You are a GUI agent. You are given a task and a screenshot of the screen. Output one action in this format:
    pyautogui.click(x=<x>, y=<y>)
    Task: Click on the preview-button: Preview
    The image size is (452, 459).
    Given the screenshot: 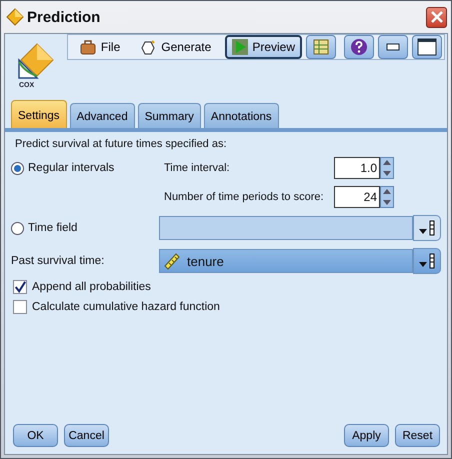 What is the action you would take?
    pyautogui.click(x=263, y=47)
    